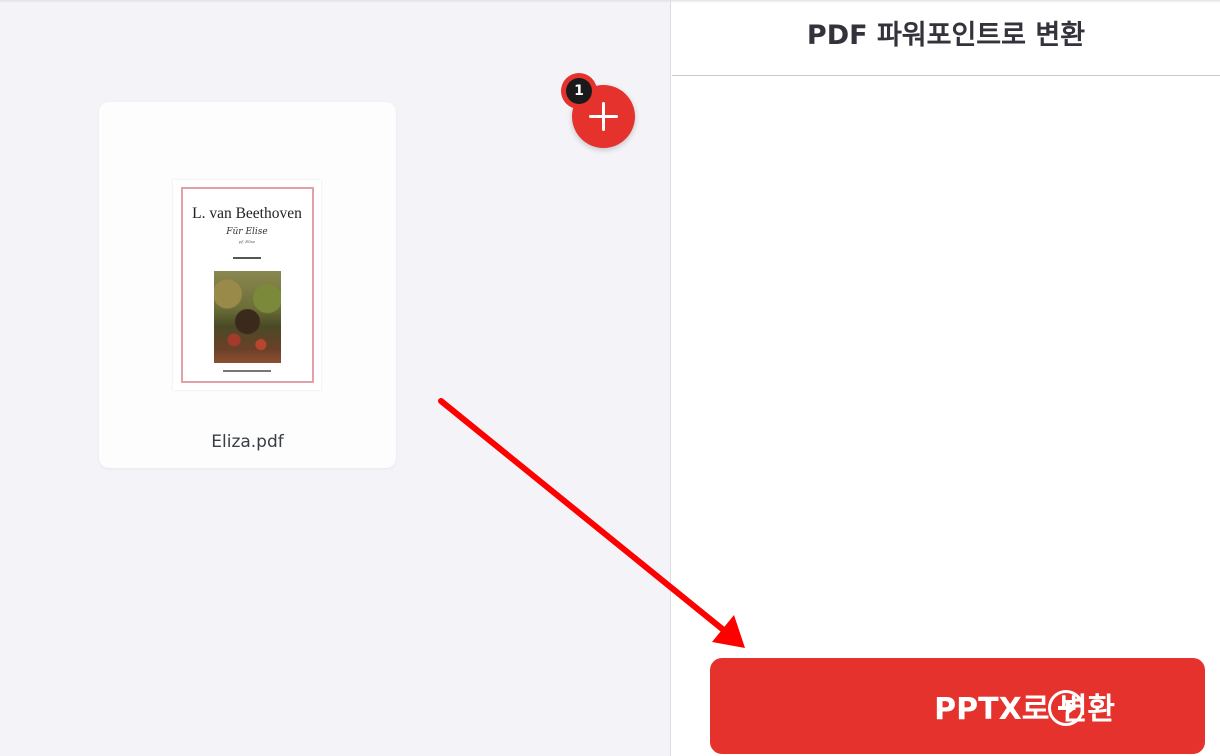 The image size is (1220, 756). What do you see at coordinates (1024, 709) in the screenshot?
I see `convert-button-label: PPTX로 변환` at bounding box center [1024, 709].